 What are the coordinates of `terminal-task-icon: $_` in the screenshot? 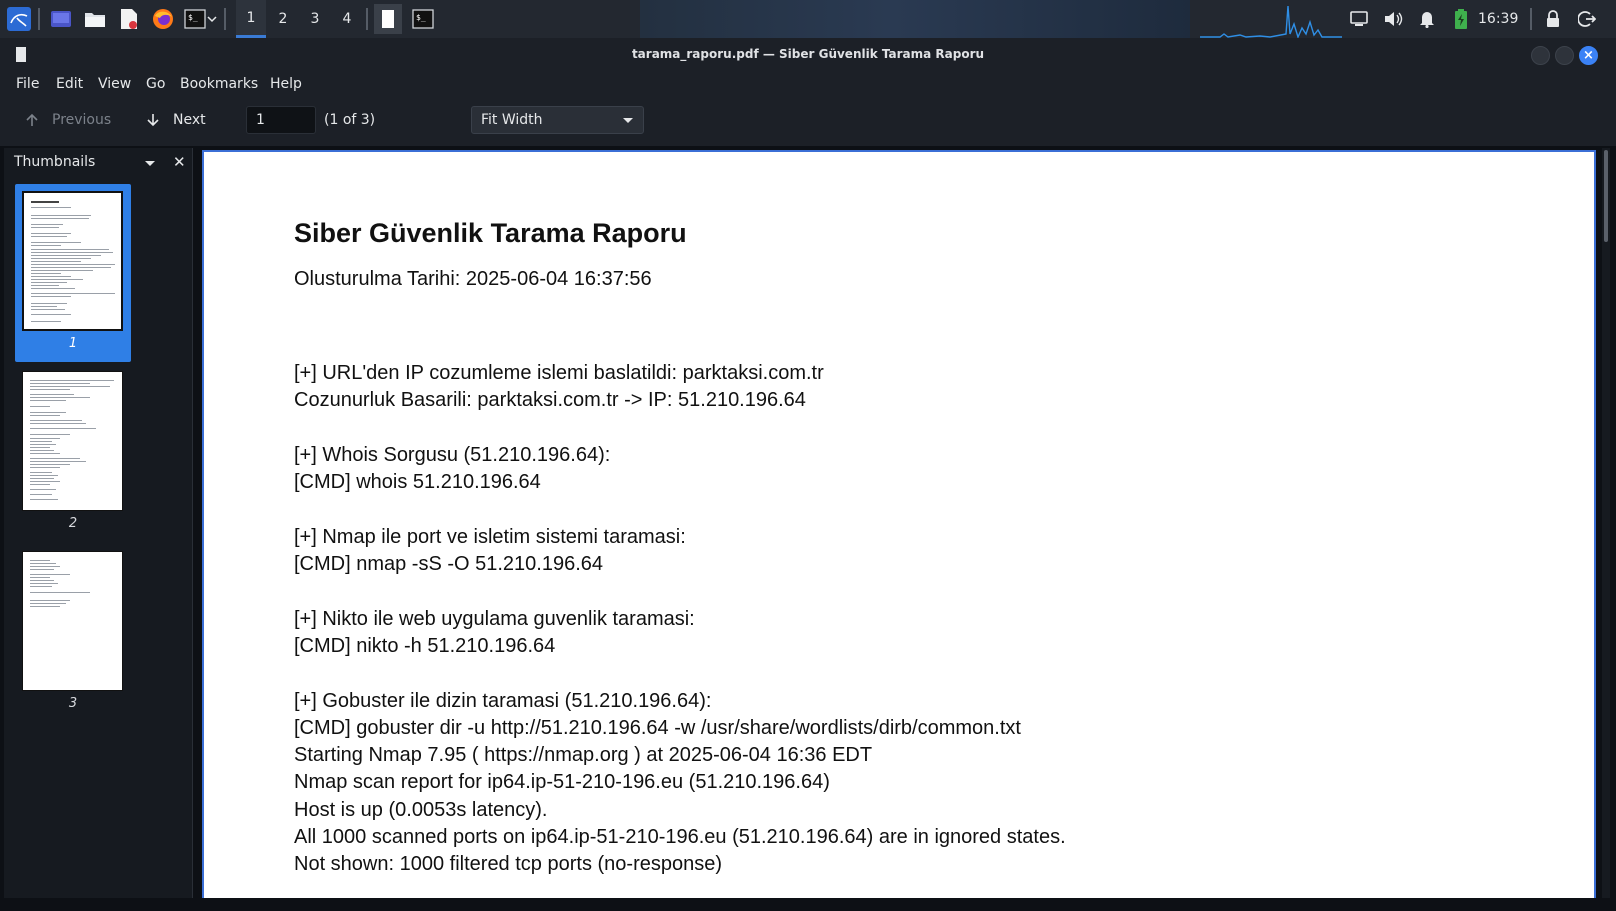 It's located at (423, 19).